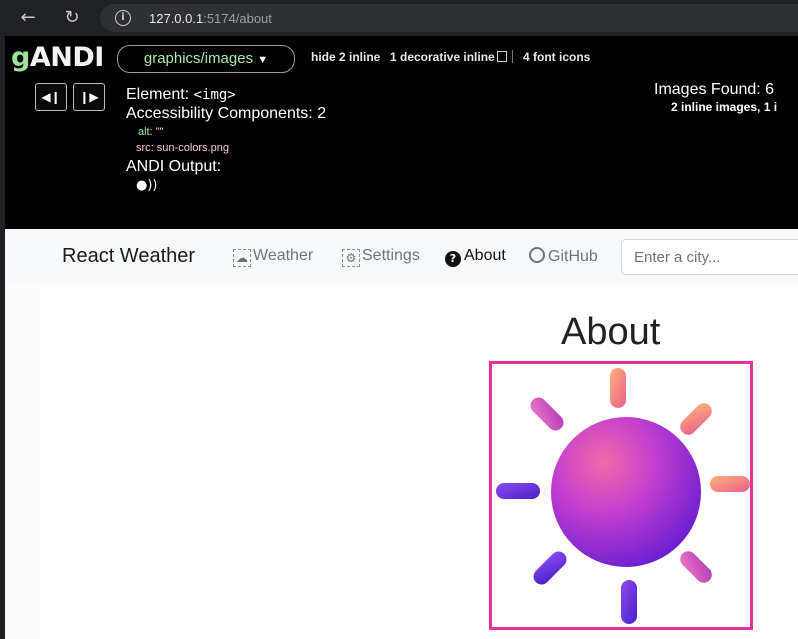 The image size is (798, 639). Describe the element at coordinates (145, 148) in the screenshot. I see `component-key: src:` at that location.